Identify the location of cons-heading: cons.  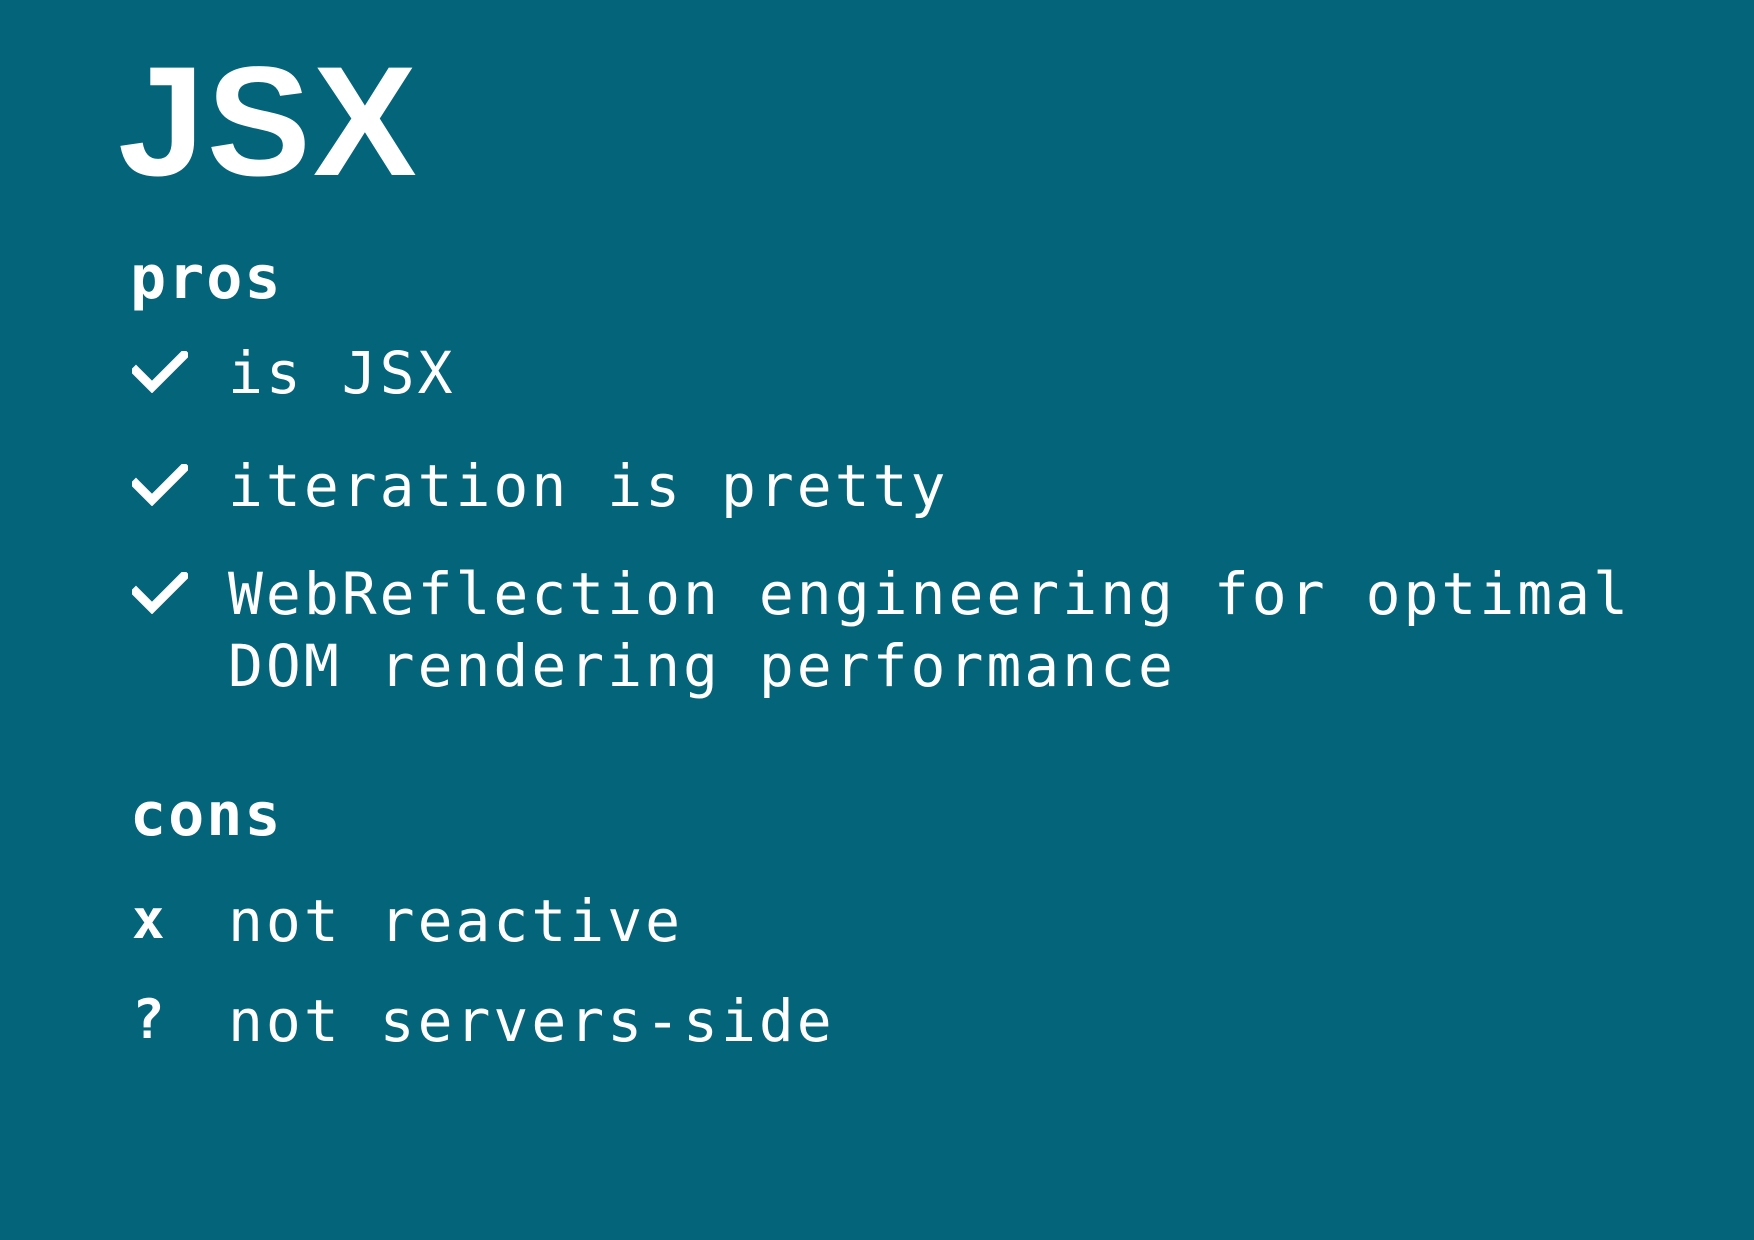
(206, 815).